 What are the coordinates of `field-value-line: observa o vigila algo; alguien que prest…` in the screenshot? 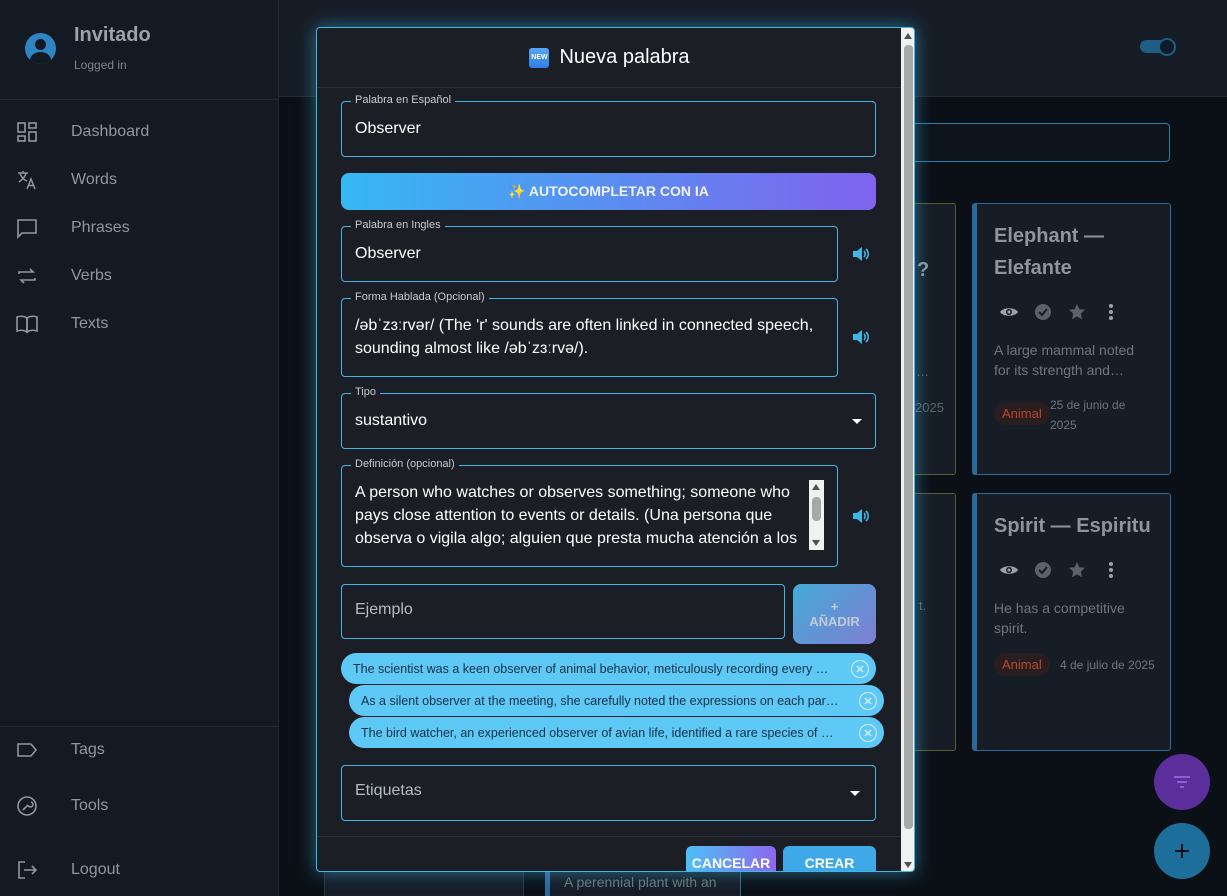 It's located at (576, 538).